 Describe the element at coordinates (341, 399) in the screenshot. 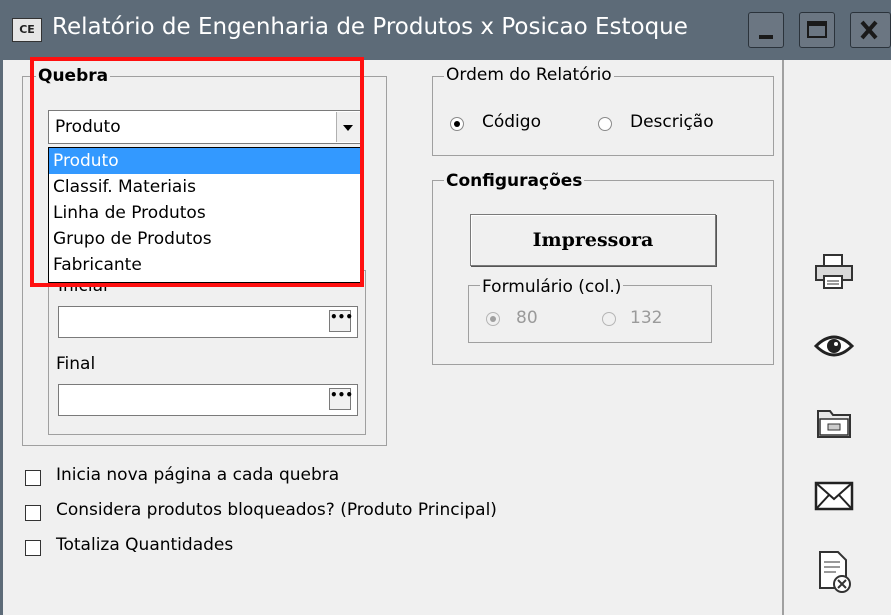

I see `final-lookup-button: •••` at that location.